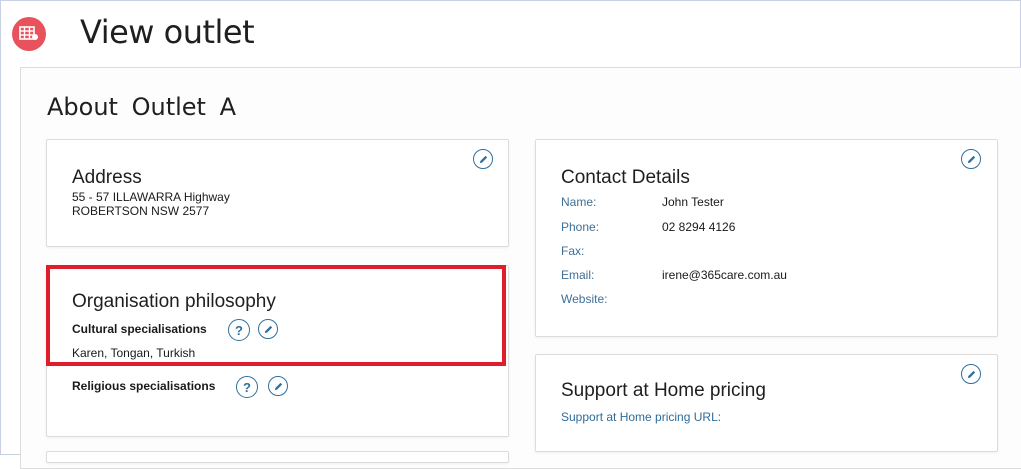 The width and height of the screenshot is (1021, 469). What do you see at coordinates (167, 32) in the screenshot?
I see `page-title: View outlet` at bounding box center [167, 32].